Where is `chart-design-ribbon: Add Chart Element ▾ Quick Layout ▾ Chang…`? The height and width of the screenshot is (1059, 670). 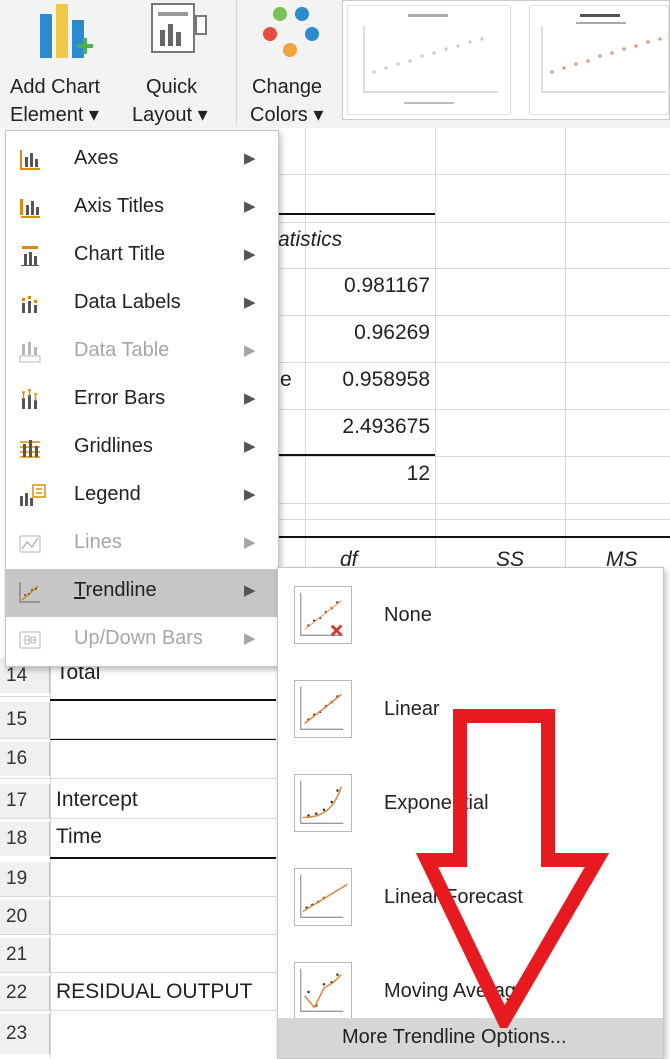
chart-design-ribbon: Add Chart Element ▾ Quick Layout ▾ Chang… is located at coordinates (335, 64).